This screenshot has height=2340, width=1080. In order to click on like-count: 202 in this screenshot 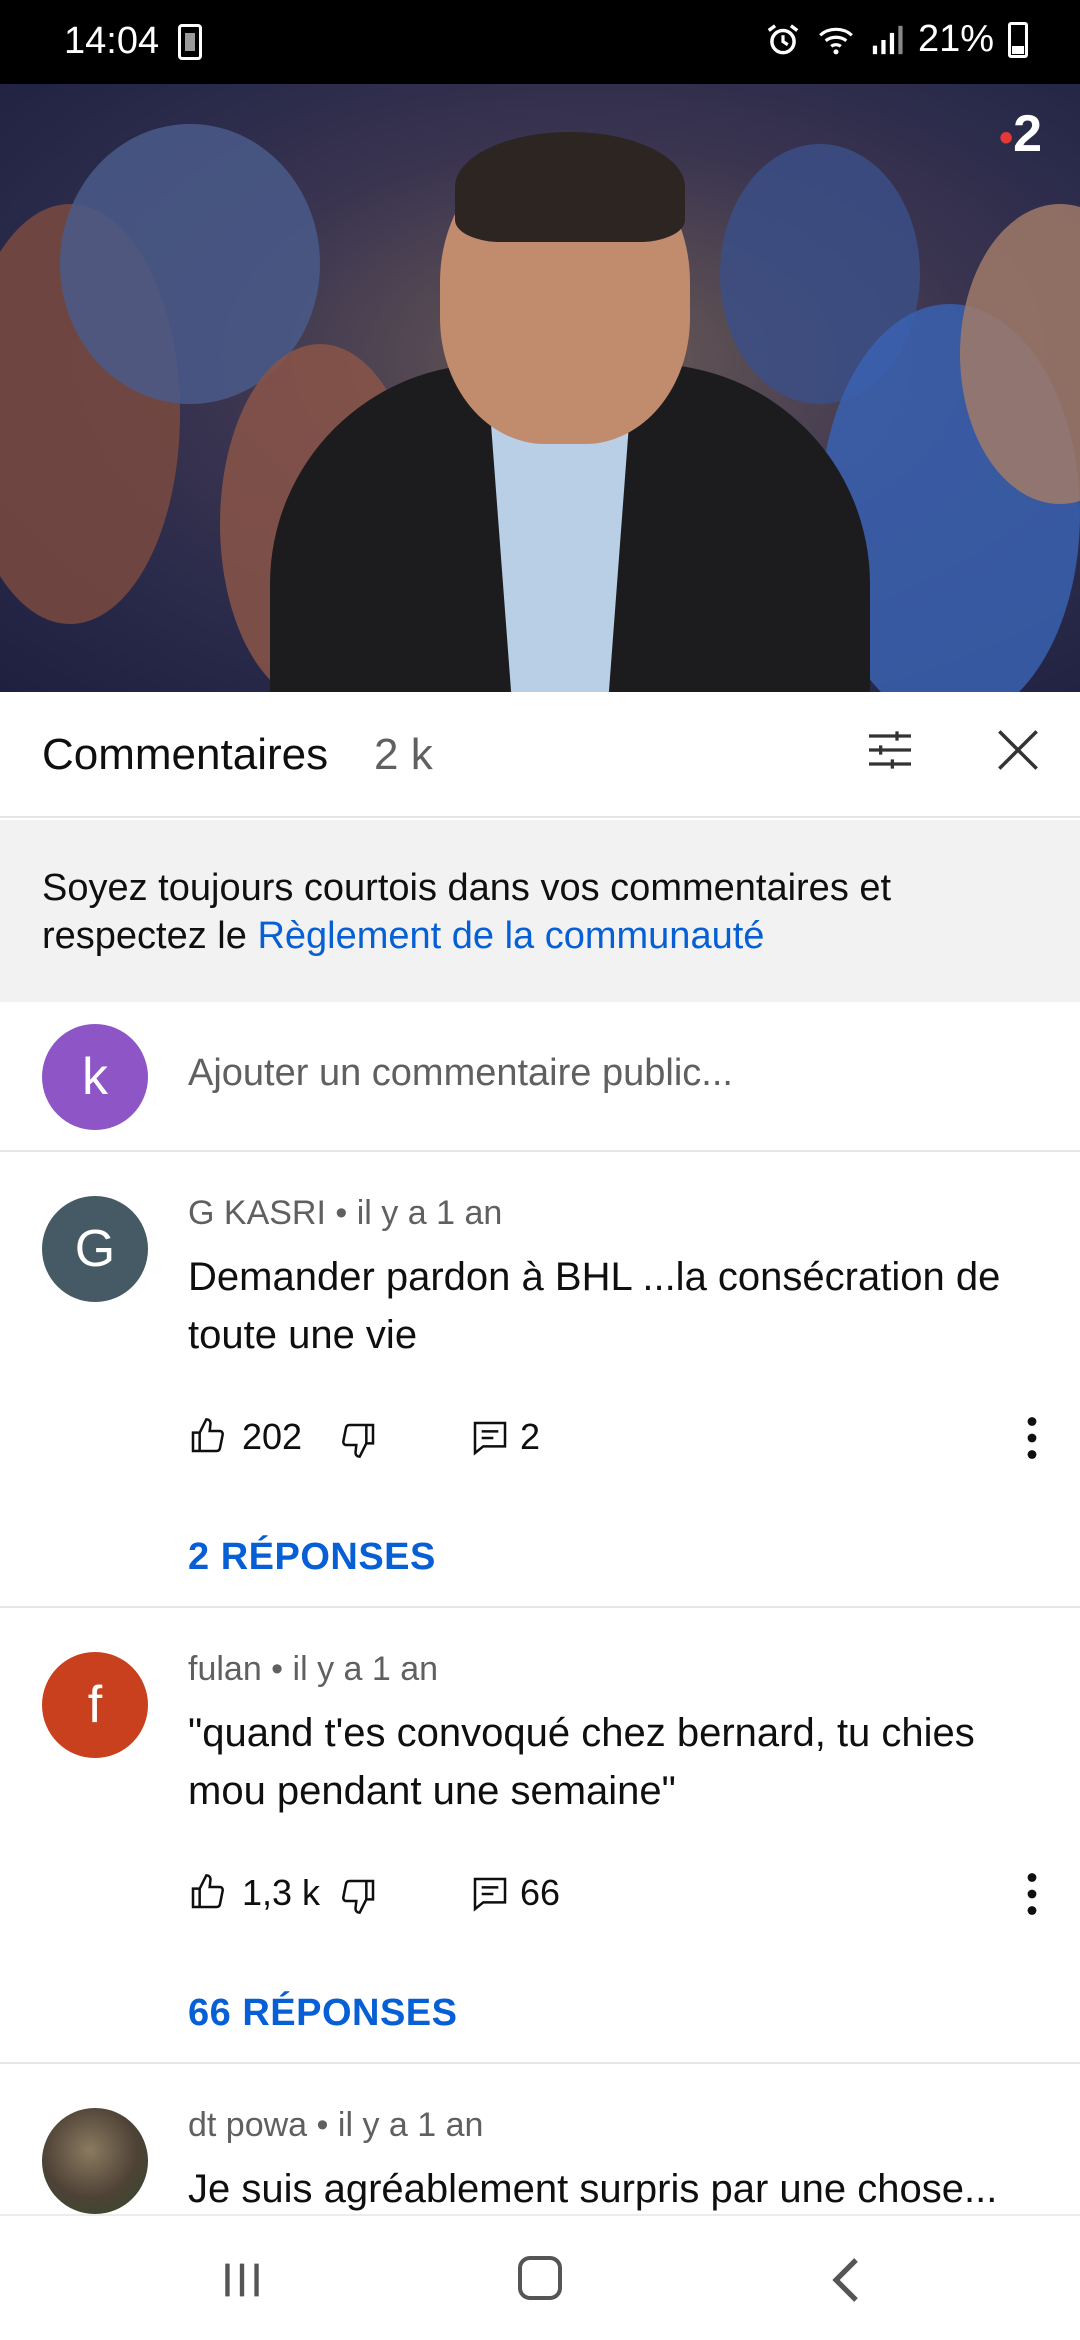, I will do `click(272, 1436)`.